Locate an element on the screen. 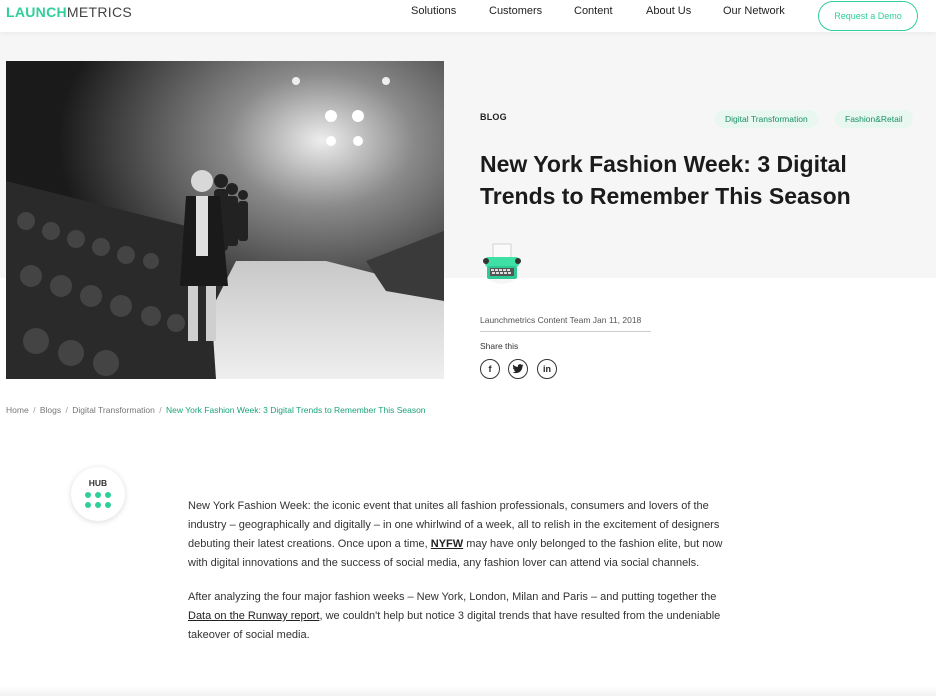  breadcrumb-home: Home is located at coordinates (17, 410).